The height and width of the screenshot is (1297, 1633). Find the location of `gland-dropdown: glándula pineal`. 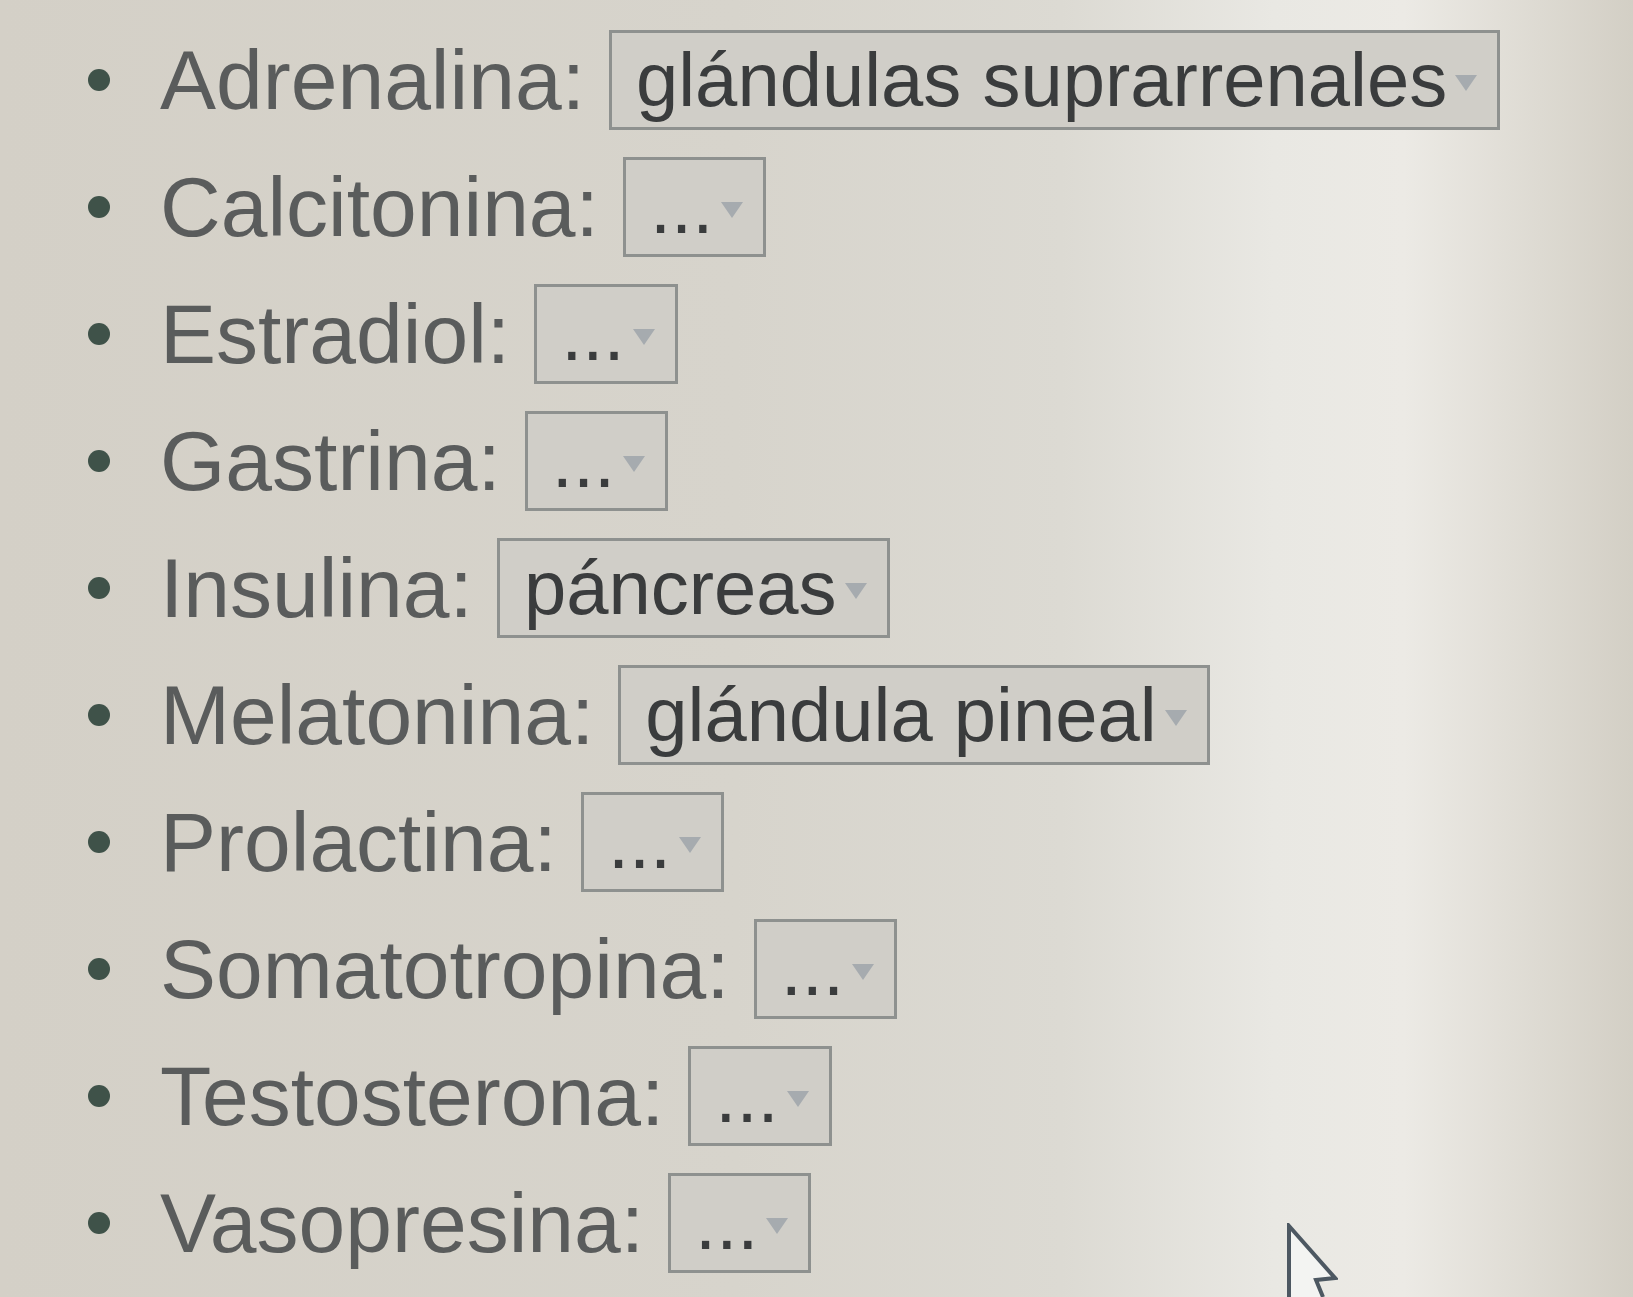

gland-dropdown: glándula pineal is located at coordinates (914, 715).